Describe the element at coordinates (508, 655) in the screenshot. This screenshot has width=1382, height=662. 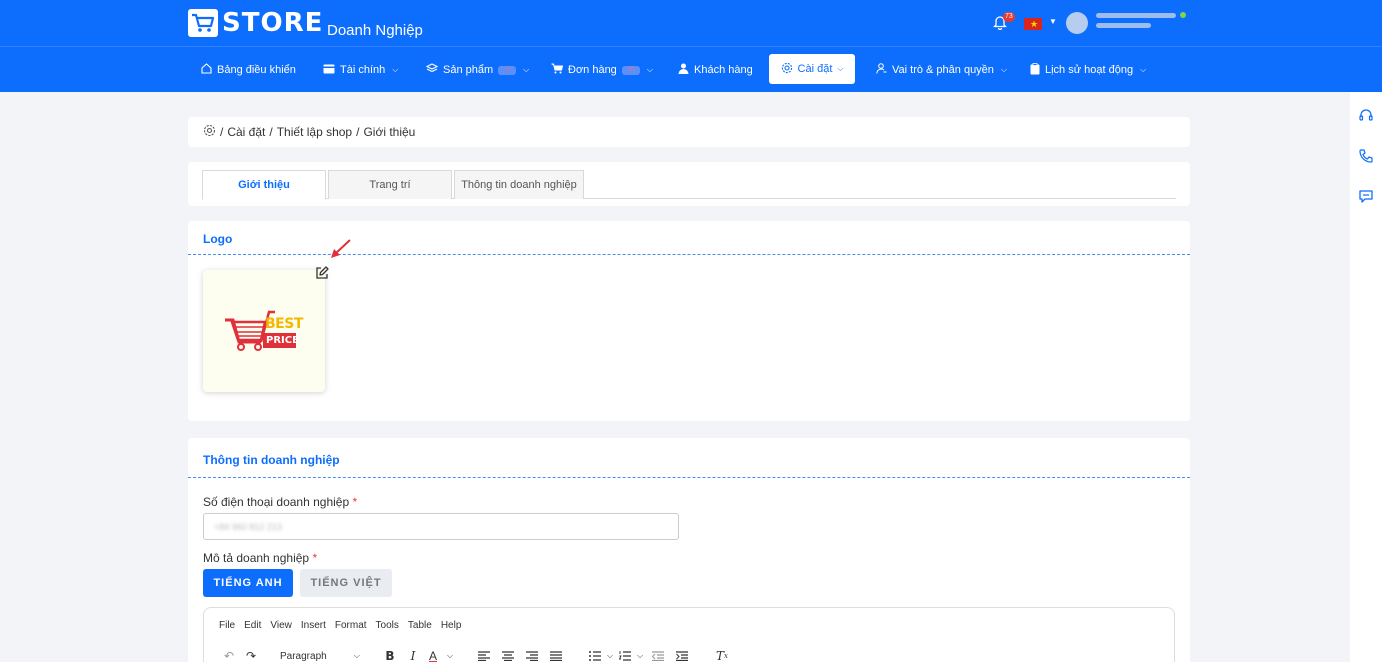
I see `align-center-icon` at that location.